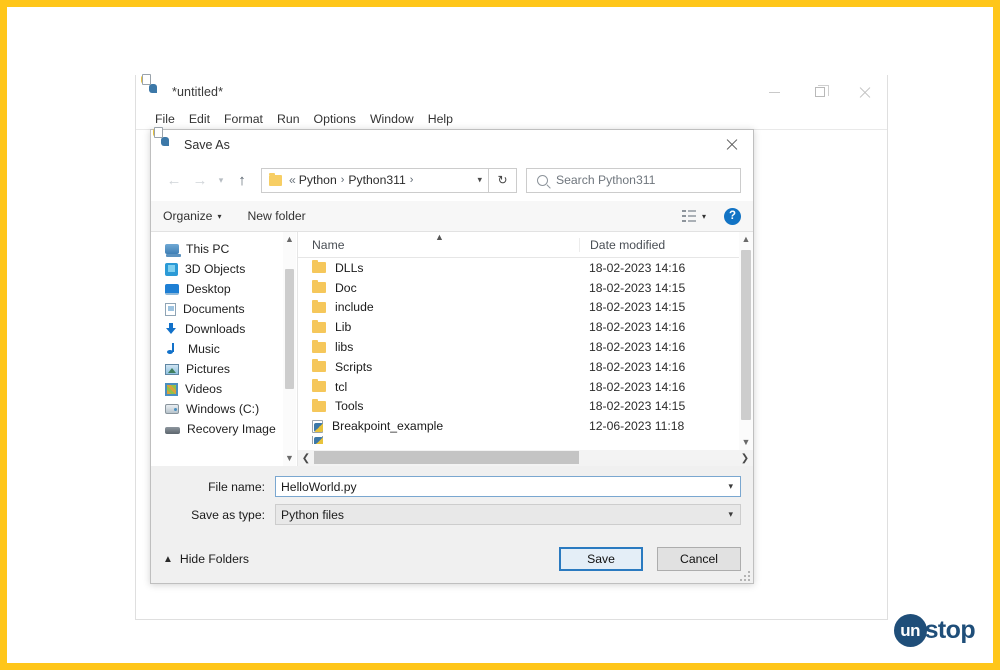  Describe the element at coordinates (525, 268) in the screenshot. I see `table-row: DLLs 18-02-2023 14:16` at that location.